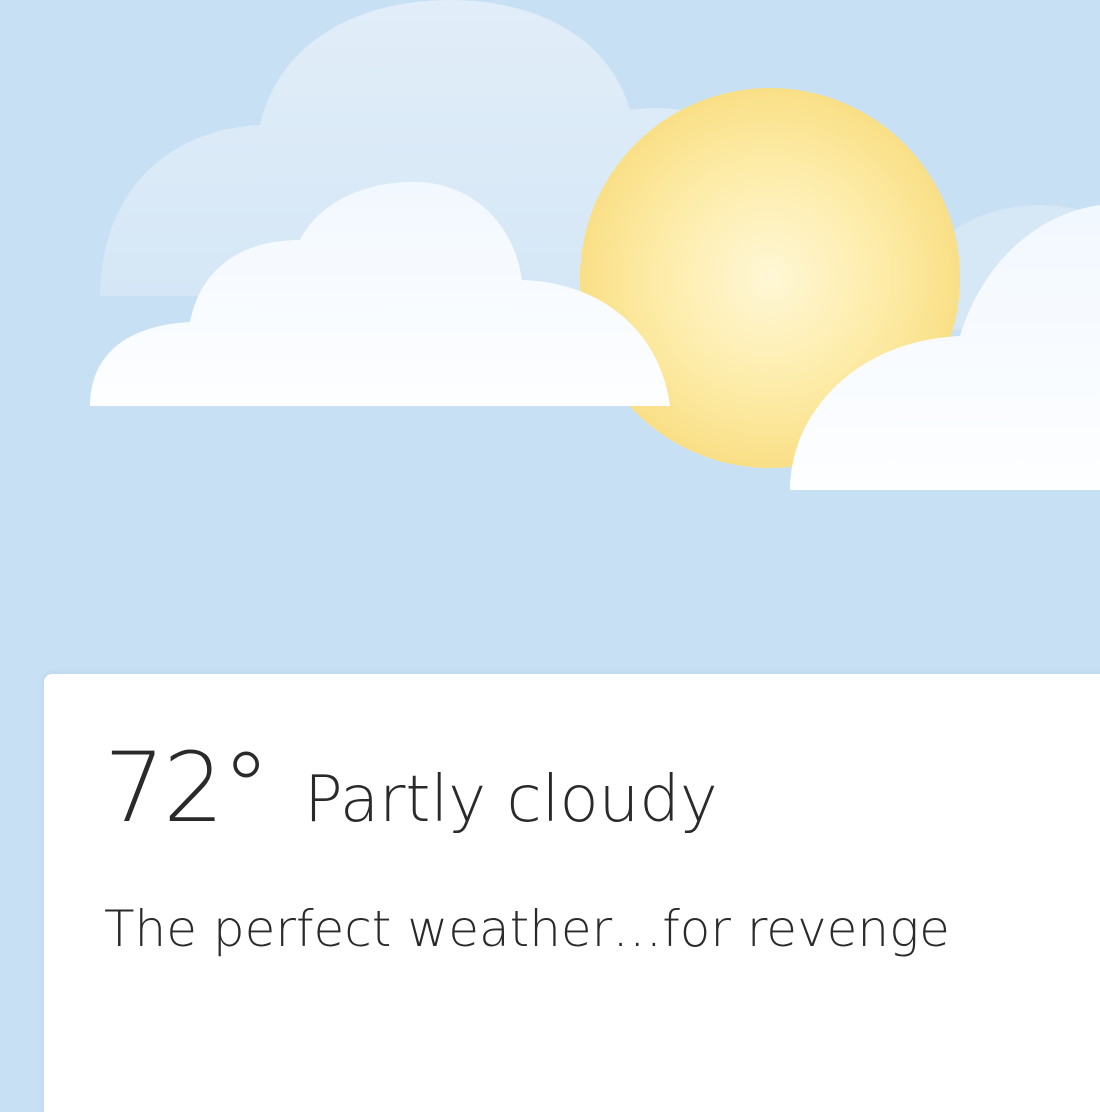 The height and width of the screenshot is (1112, 1100). Describe the element at coordinates (527, 929) in the screenshot. I see `weather-tagline: The perfect weather…for revenge` at that location.